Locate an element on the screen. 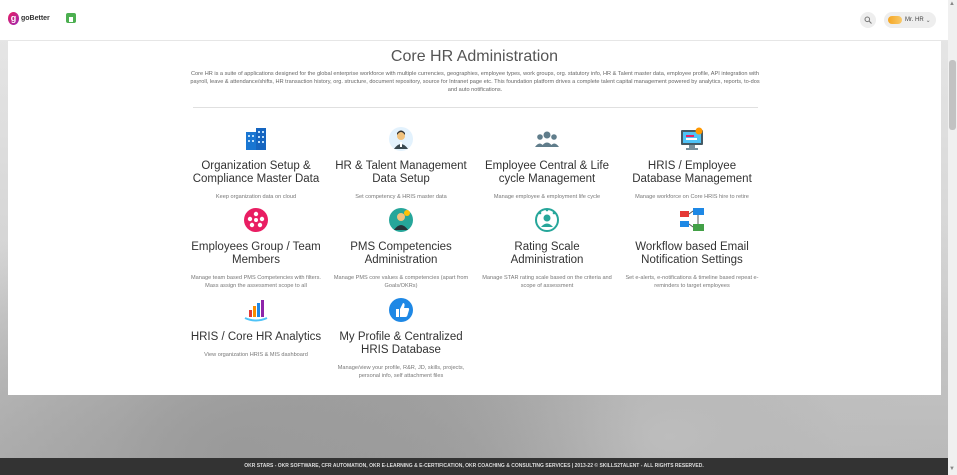 This screenshot has height=475, width=957. logo-icon: g is located at coordinates (13, 18).